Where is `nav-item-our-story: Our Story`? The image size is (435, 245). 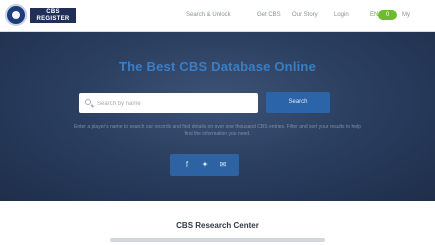 nav-item-our-story: Our Story is located at coordinates (305, 15).